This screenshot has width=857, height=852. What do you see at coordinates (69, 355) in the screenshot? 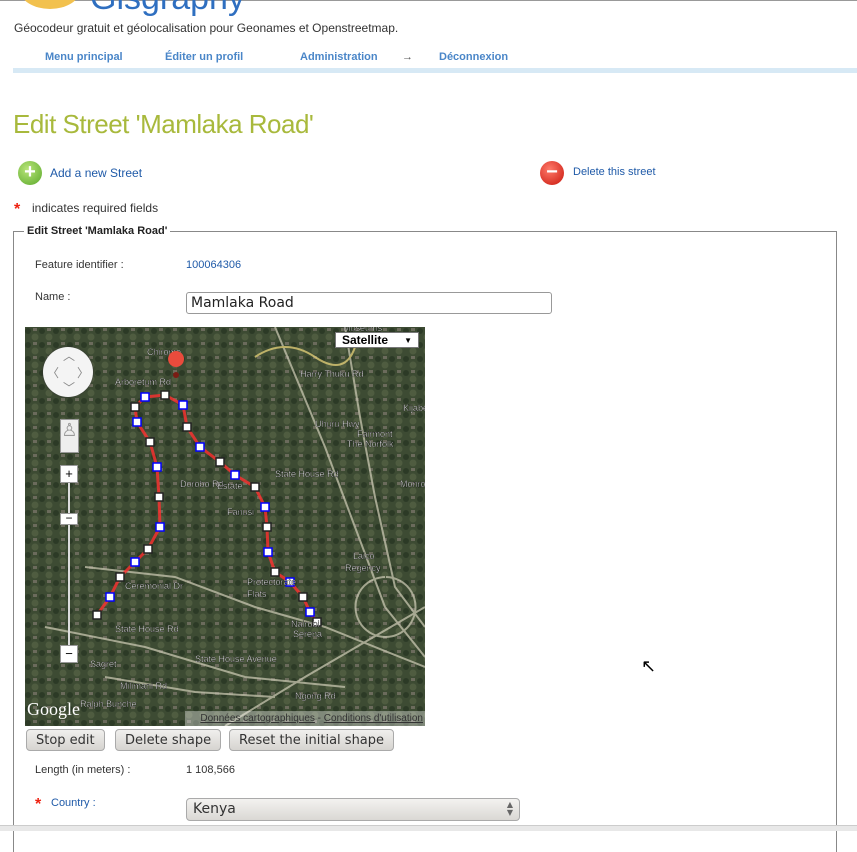
I see `pan-up-icon: ︿` at bounding box center [69, 355].